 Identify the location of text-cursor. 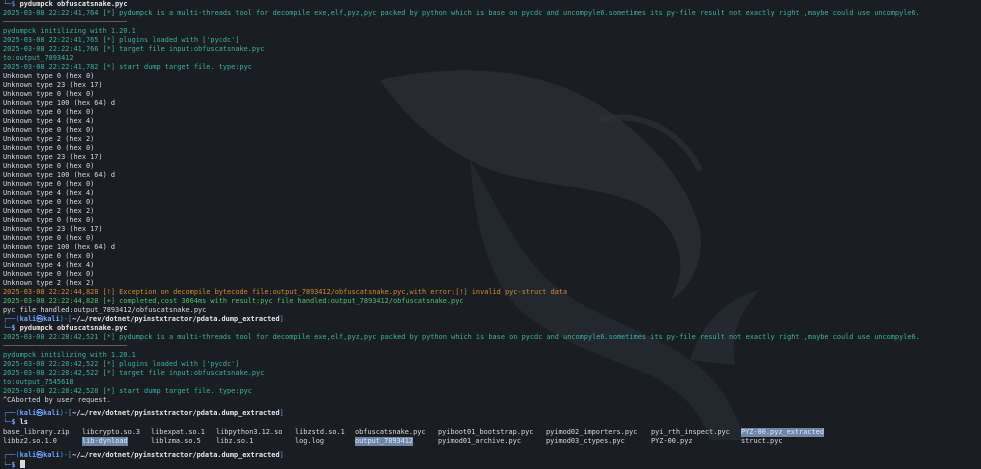
(22, 464).